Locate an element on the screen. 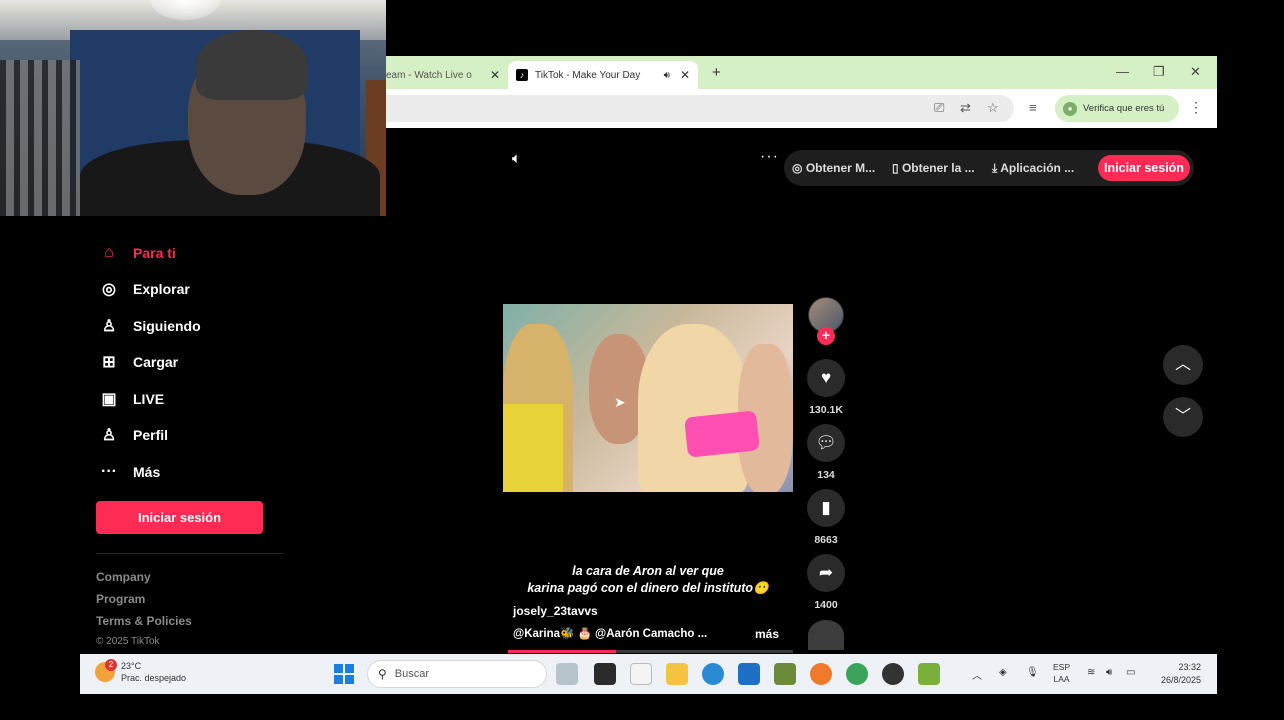  windows-start-icon is located at coordinates (344, 674).